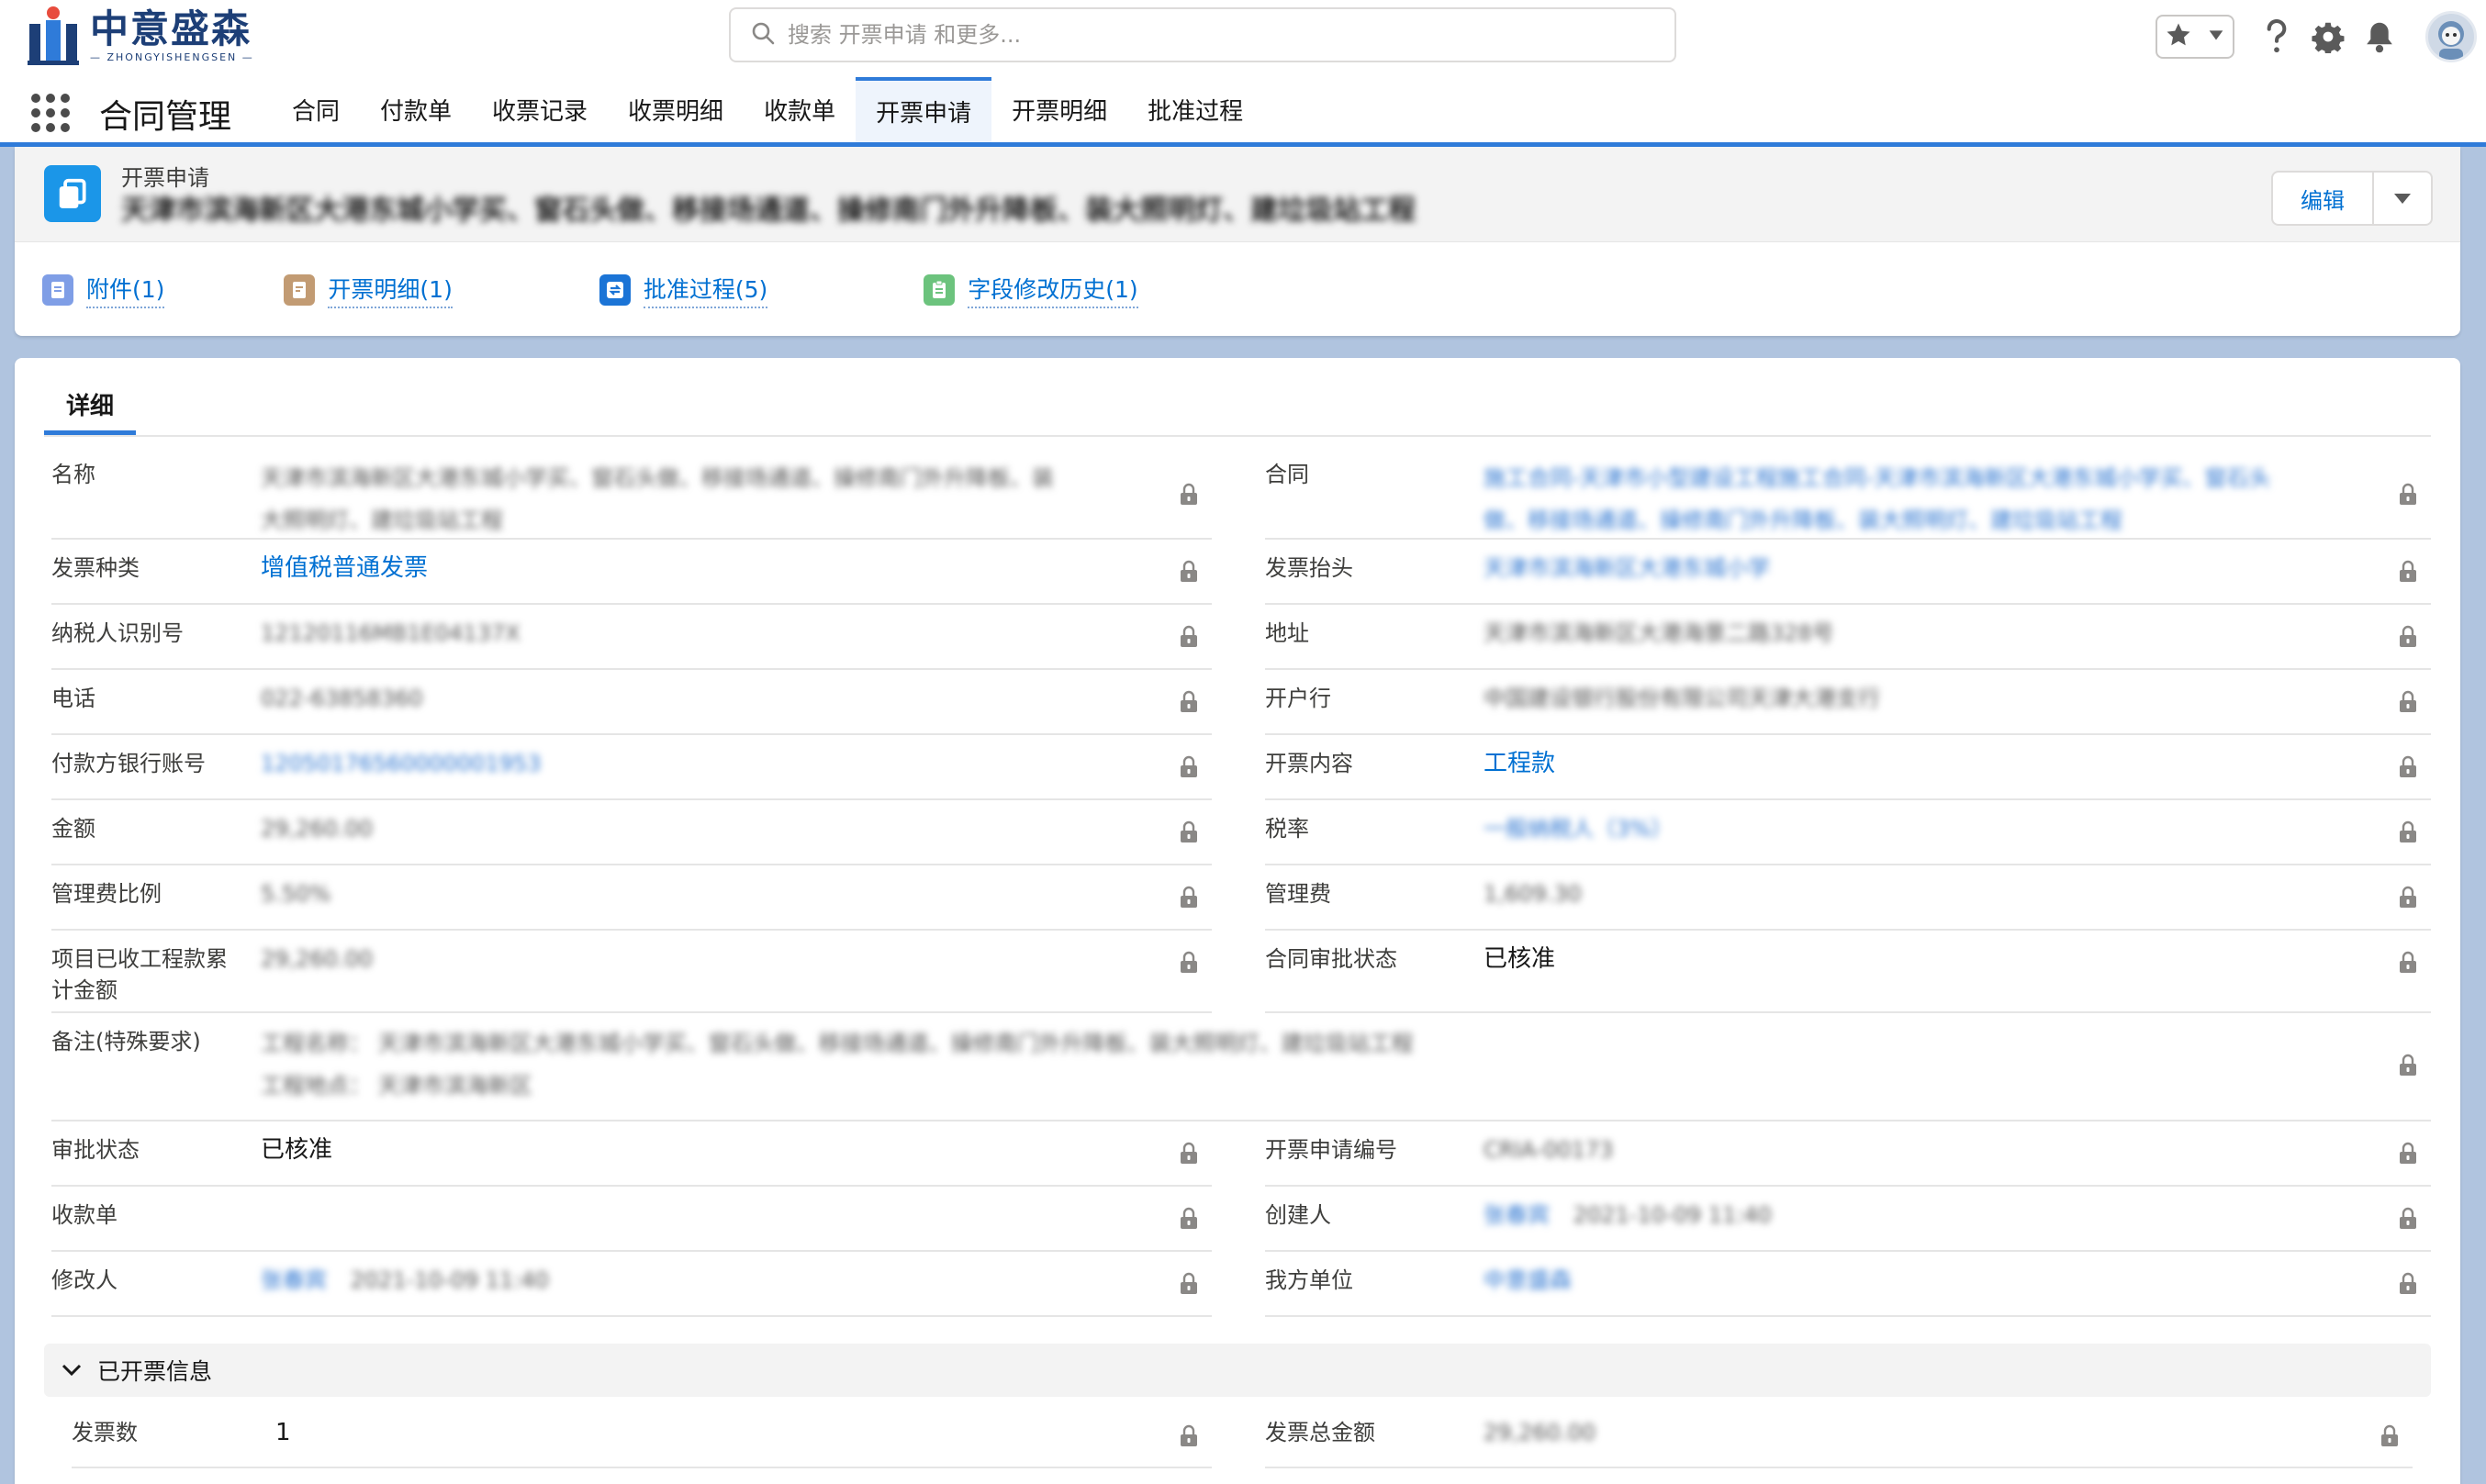 The width and height of the screenshot is (2486, 1484). I want to click on edit-button-group: 编辑, so click(2352, 198).